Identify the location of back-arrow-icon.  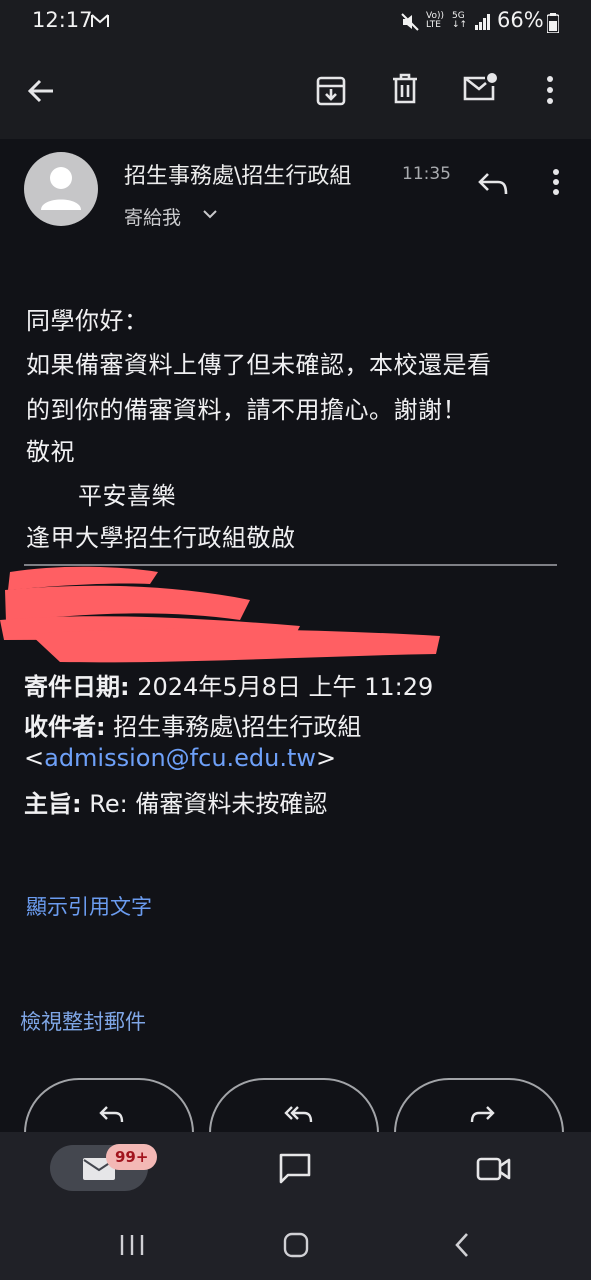
(41, 91).